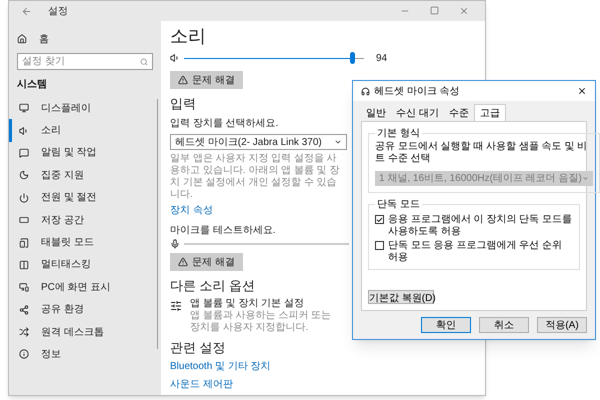 The width and height of the screenshot is (600, 400). What do you see at coordinates (81, 130) in the screenshot?
I see `sidebar-item: 소리` at bounding box center [81, 130].